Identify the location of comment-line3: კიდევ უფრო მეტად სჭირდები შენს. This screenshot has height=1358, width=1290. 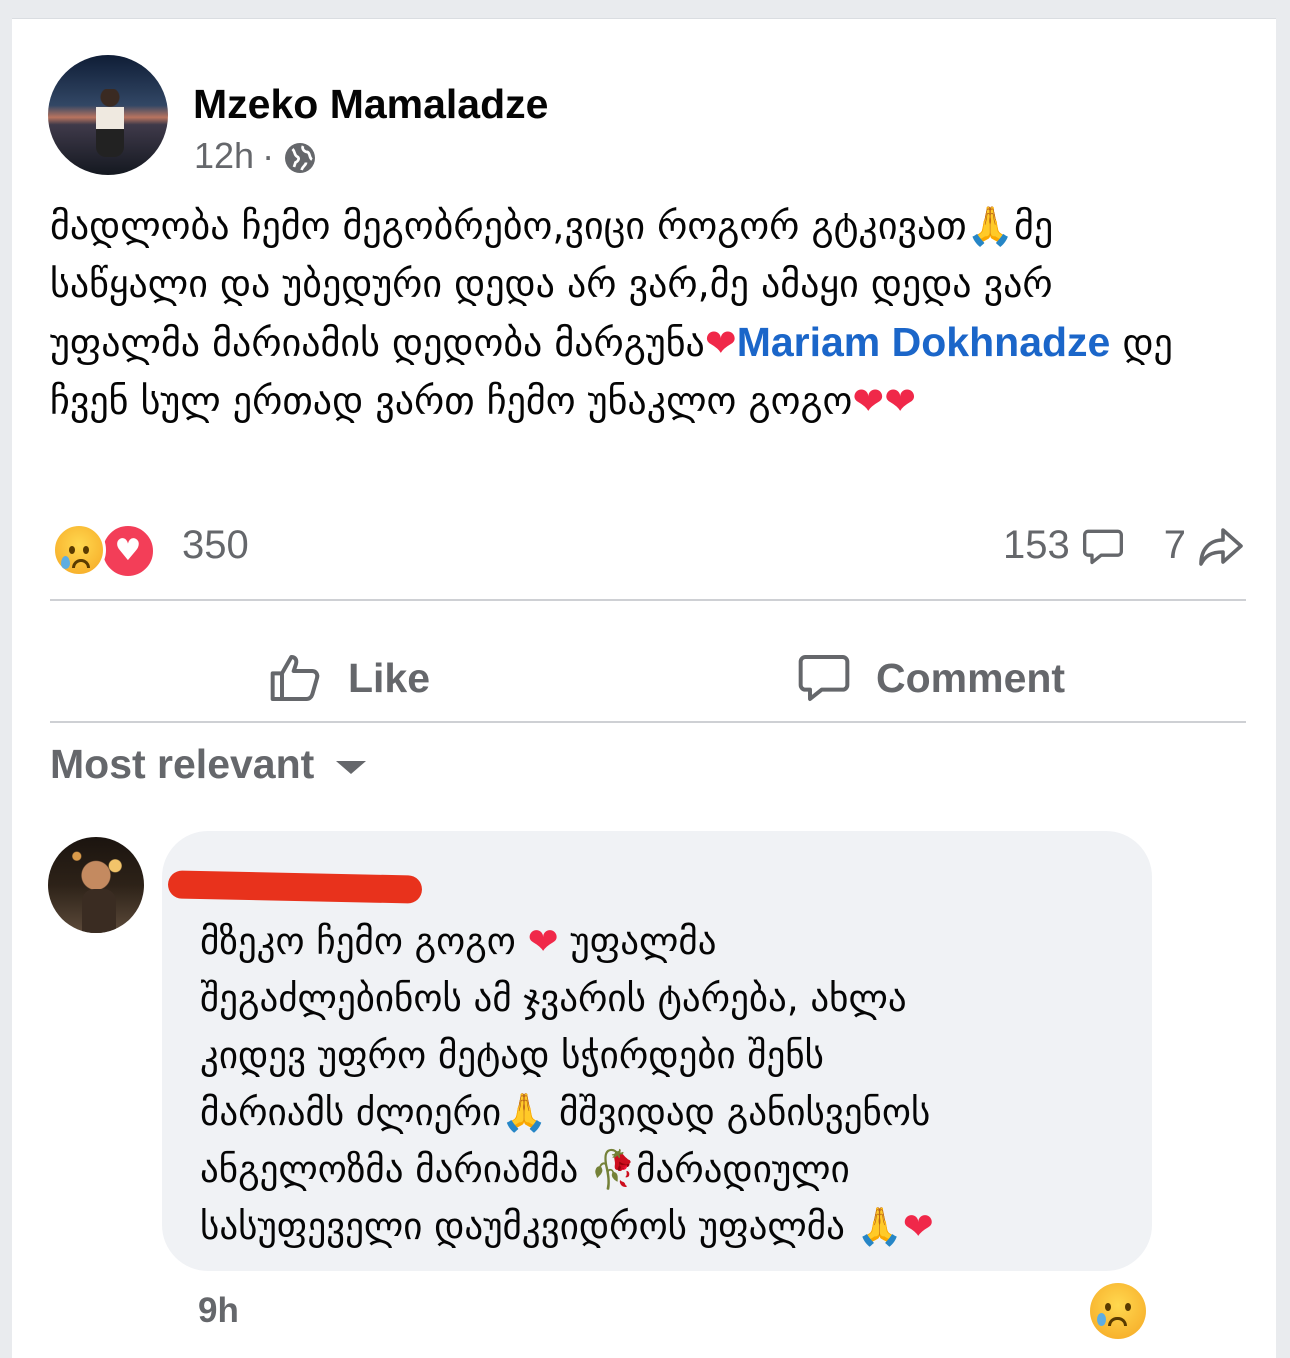
(512, 1055).